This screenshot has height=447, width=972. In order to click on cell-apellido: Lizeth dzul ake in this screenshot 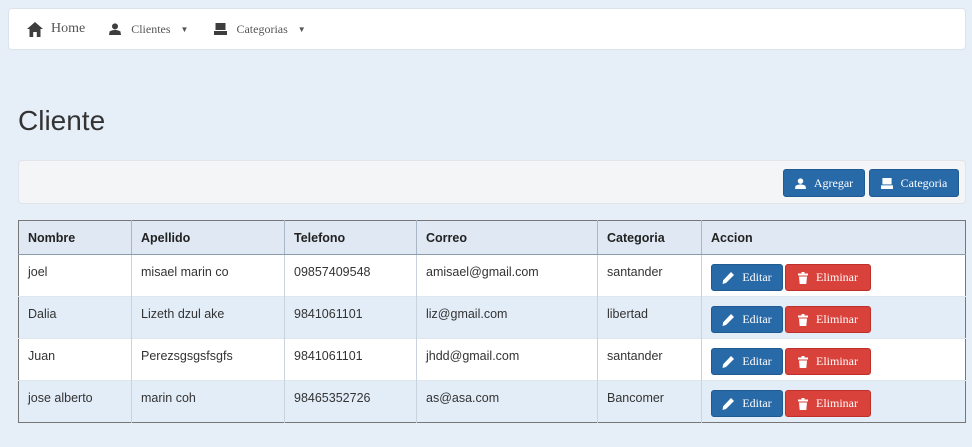, I will do `click(208, 317)`.